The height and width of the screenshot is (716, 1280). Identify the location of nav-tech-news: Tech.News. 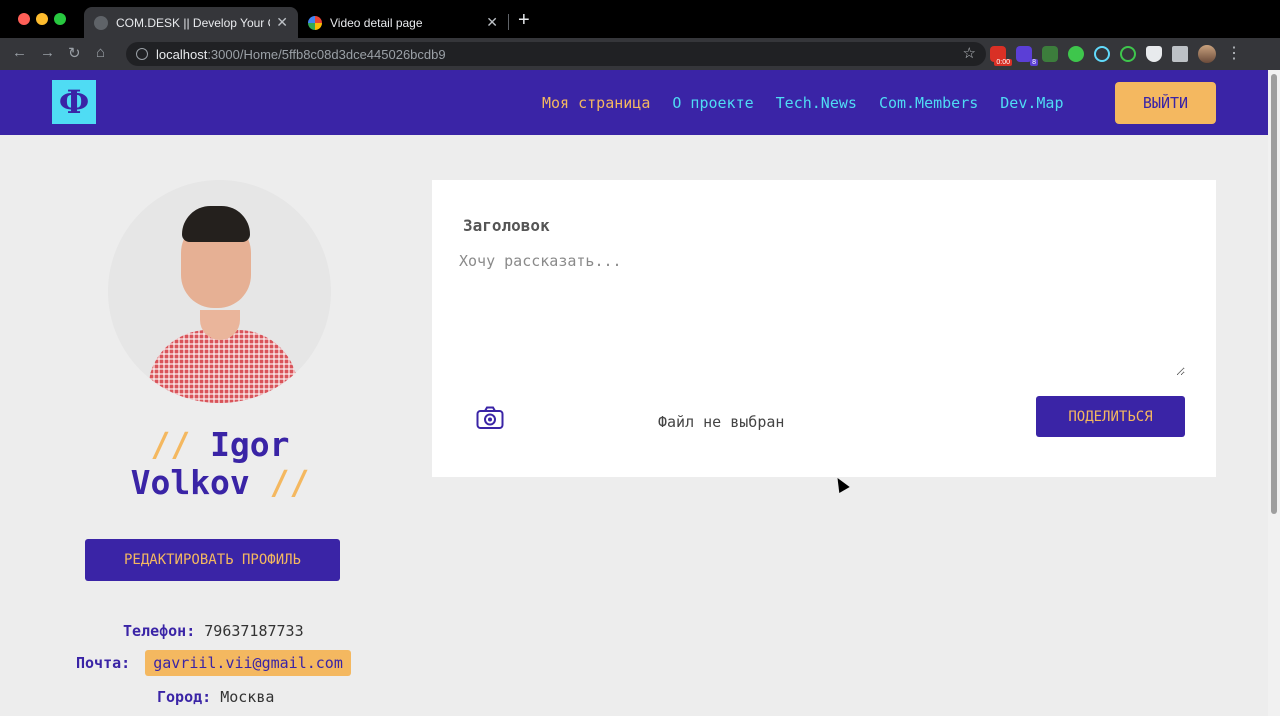
(816, 103).